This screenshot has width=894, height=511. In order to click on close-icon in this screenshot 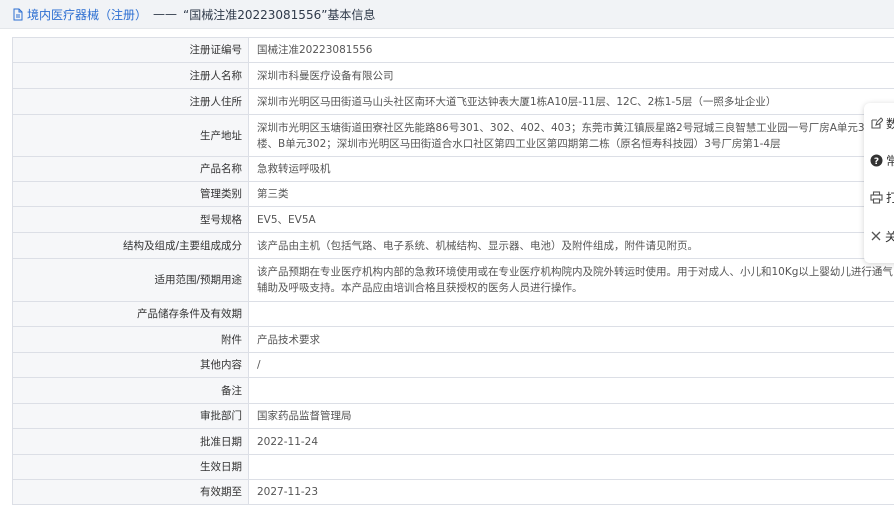, I will do `click(876, 236)`.